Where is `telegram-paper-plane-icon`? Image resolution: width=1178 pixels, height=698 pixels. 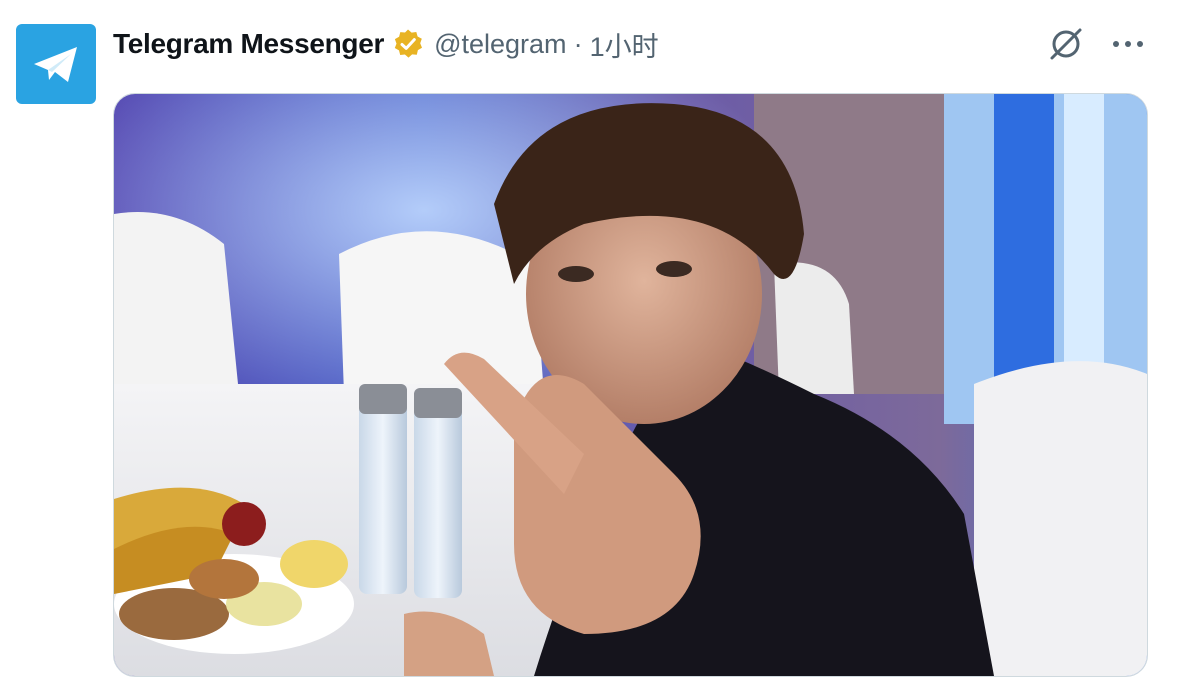
telegram-paper-plane-icon is located at coordinates (55, 64).